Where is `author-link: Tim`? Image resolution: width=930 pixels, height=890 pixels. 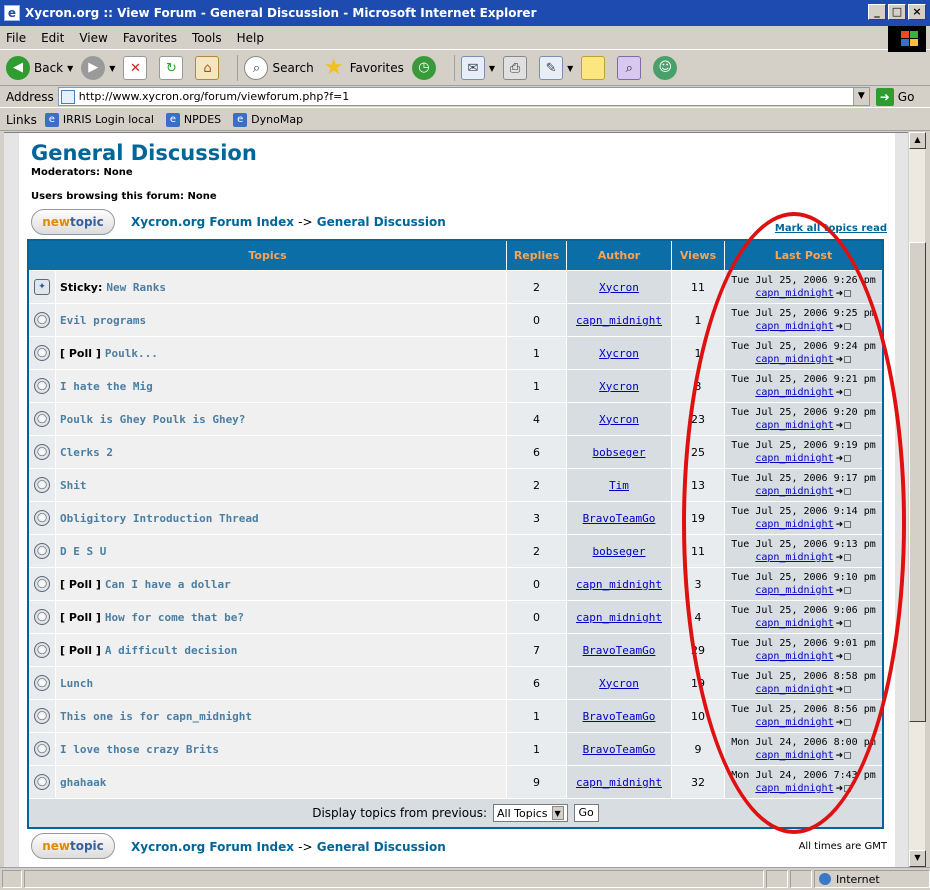
author-link: Tim is located at coordinates (619, 485).